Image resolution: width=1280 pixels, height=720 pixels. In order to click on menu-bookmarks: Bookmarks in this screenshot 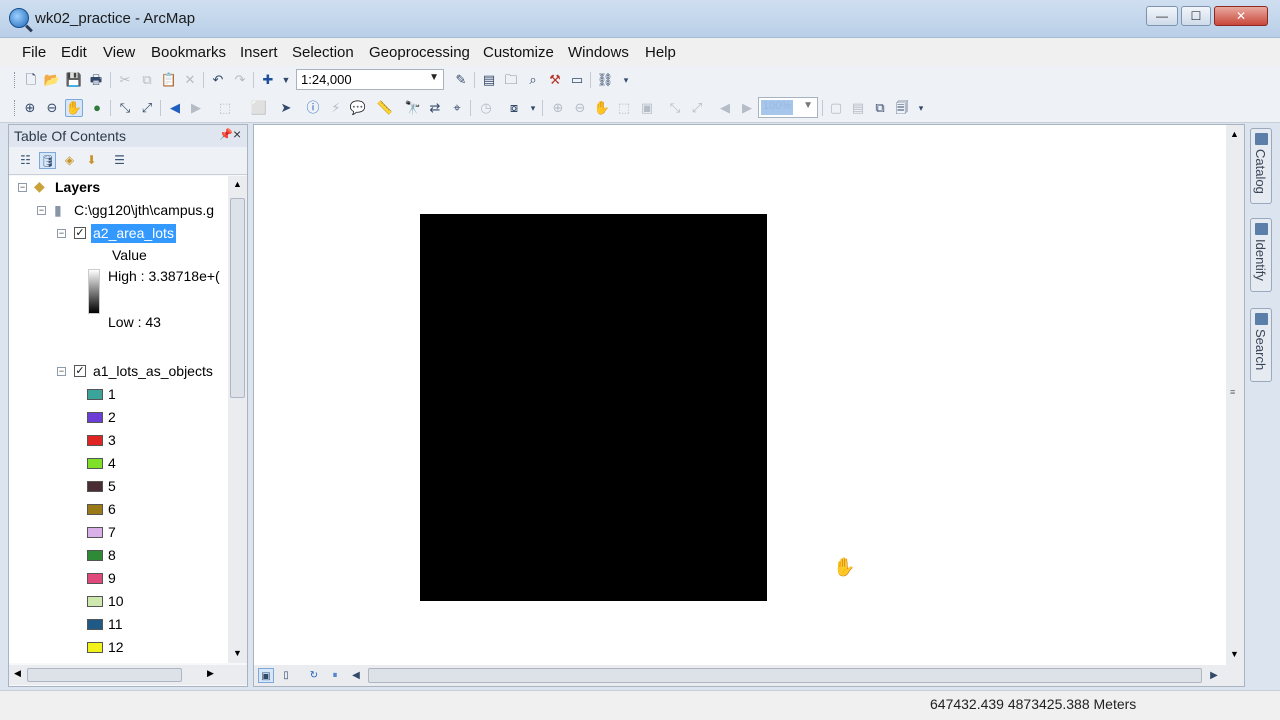, I will do `click(188, 52)`.